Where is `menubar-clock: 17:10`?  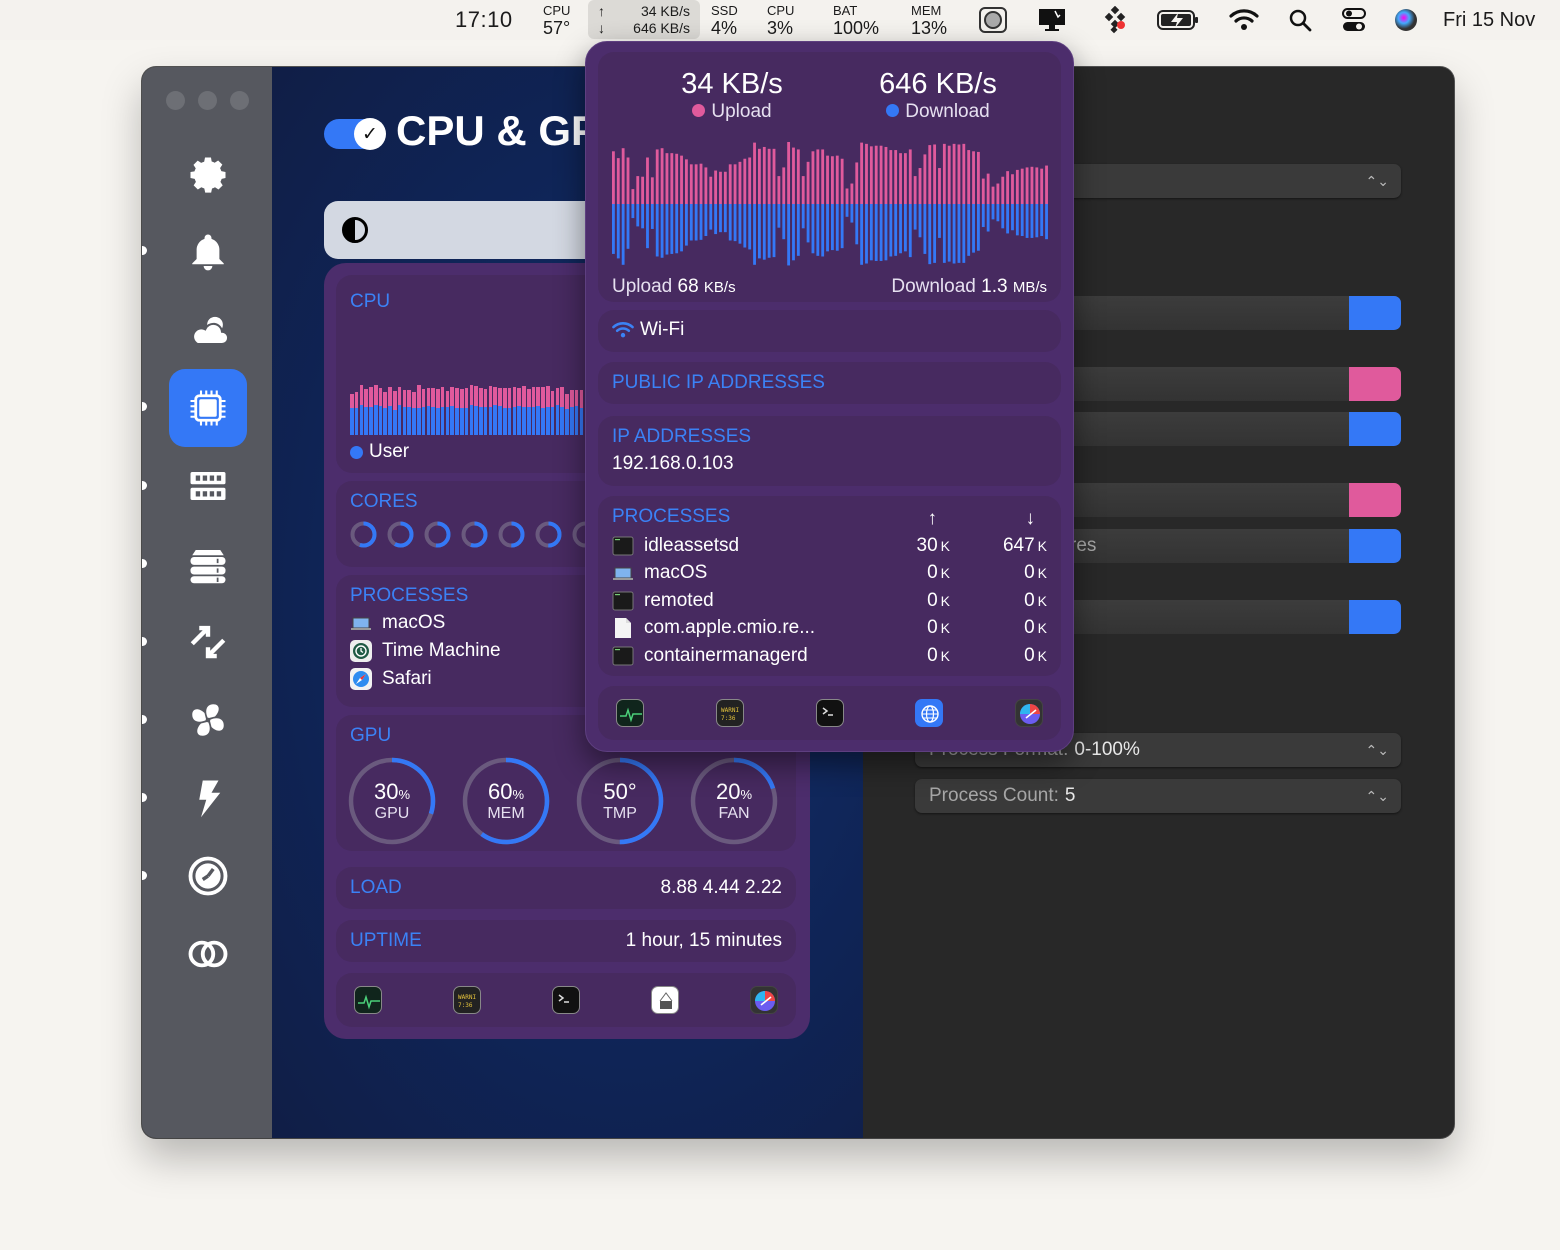
menubar-clock: 17:10 is located at coordinates (484, 20).